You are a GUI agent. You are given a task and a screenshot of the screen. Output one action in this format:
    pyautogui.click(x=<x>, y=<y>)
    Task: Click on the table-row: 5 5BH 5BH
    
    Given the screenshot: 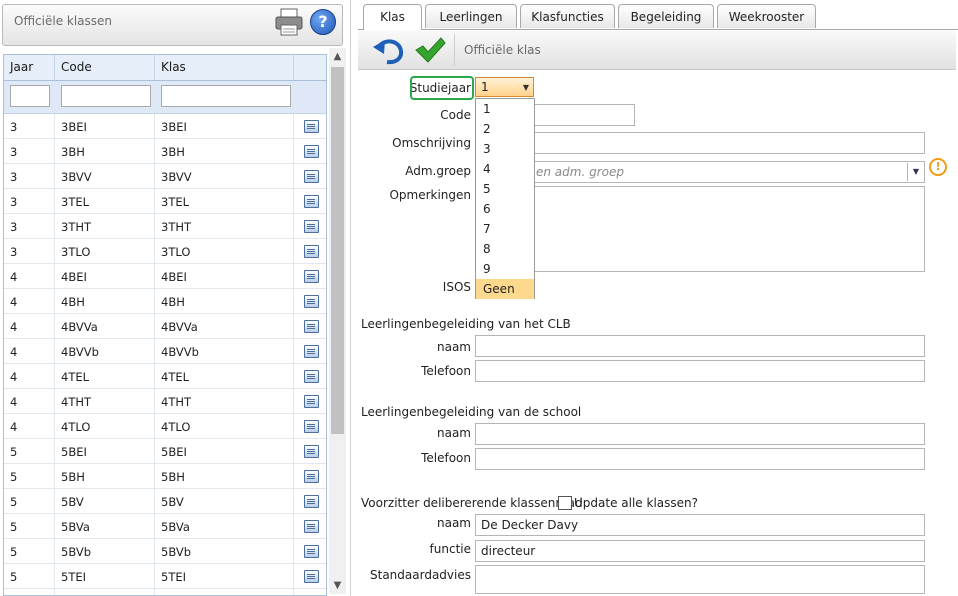 What is the action you would take?
    pyautogui.click(x=165, y=476)
    